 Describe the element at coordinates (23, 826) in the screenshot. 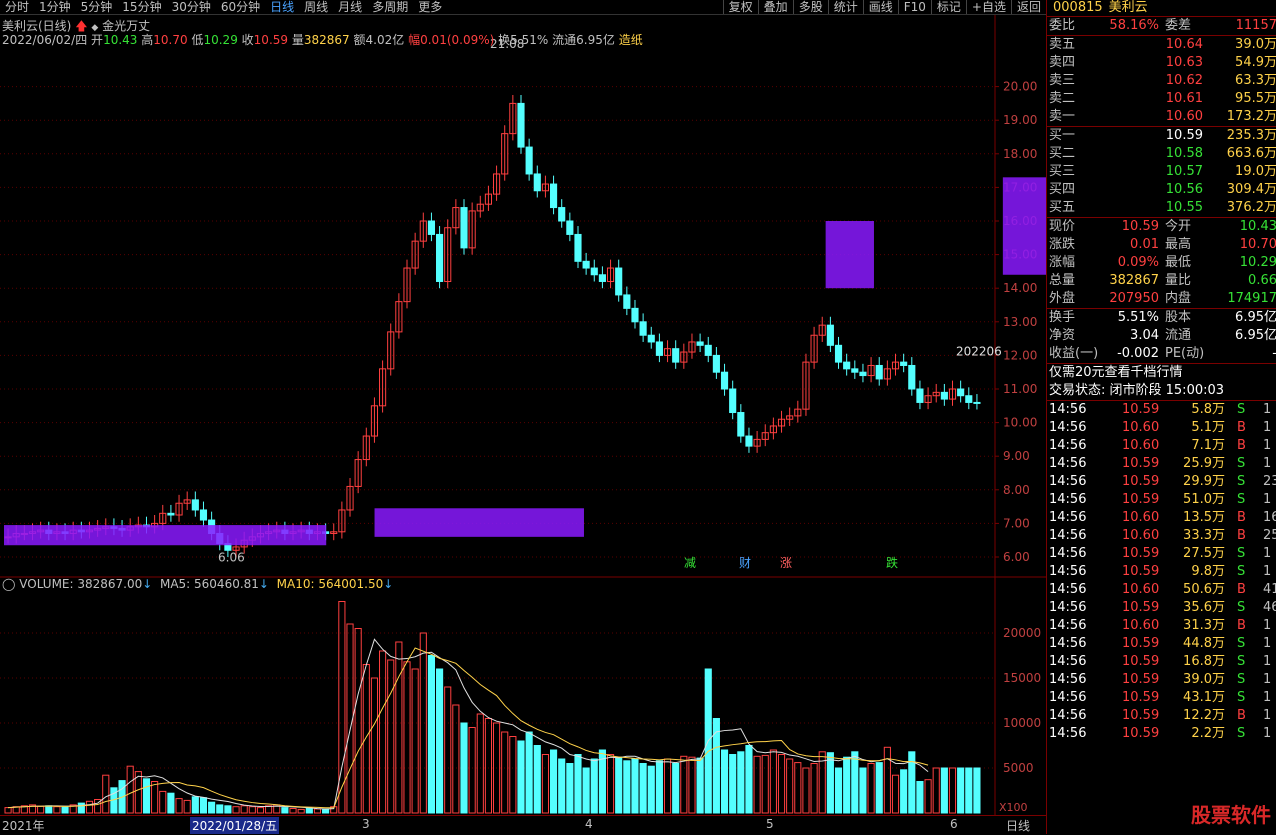

I see `time-start: 2021年` at that location.